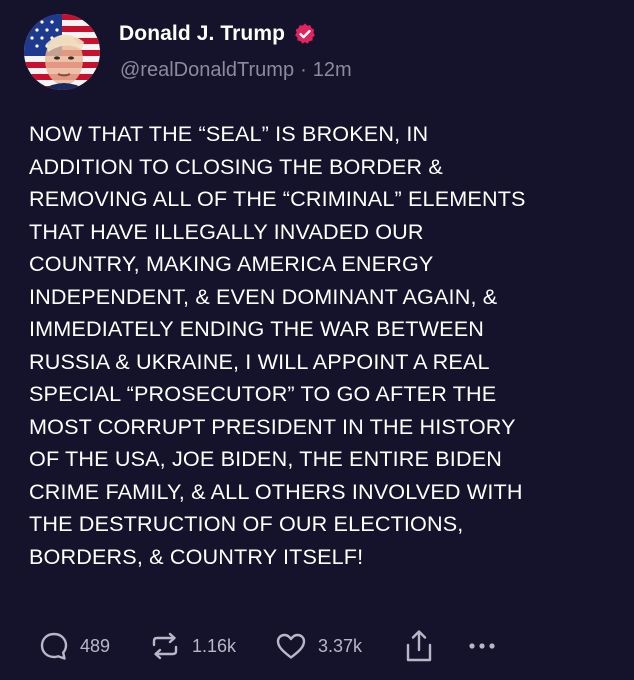  What do you see at coordinates (272, 426) in the screenshot?
I see `post-text-line: MOST CORRUPT PRESIDENT IN THE HISTORY` at bounding box center [272, 426].